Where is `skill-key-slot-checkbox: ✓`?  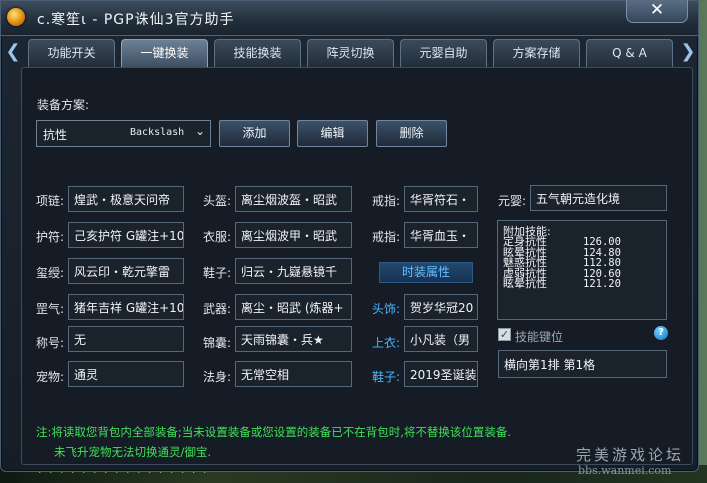 skill-key-slot-checkbox: ✓ is located at coordinates (504, 334).